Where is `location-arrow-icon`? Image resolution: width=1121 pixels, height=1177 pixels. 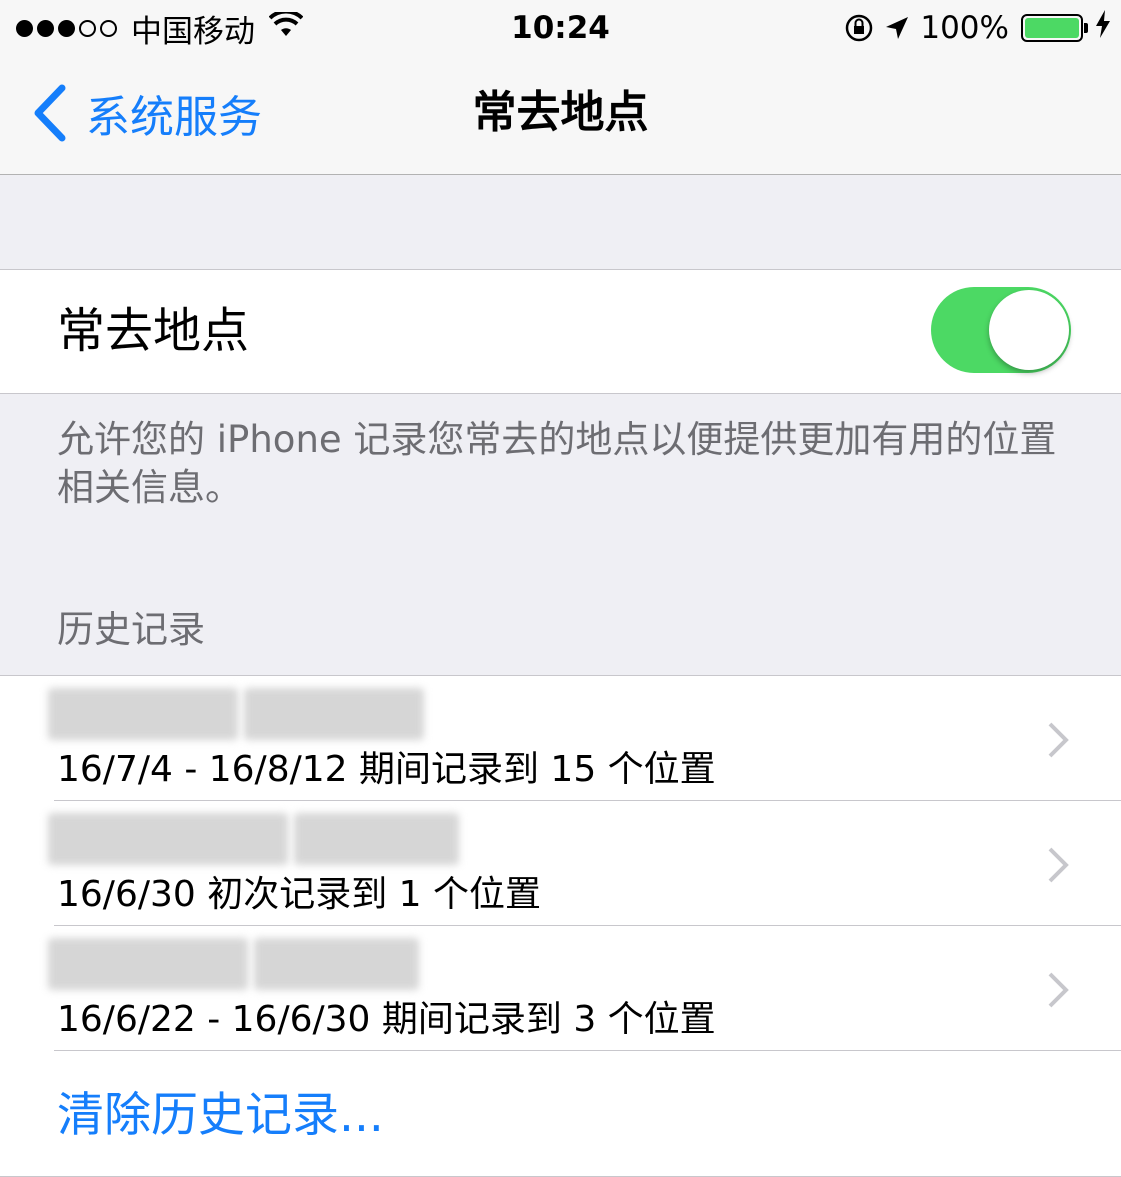 location-arrow-icon is located at coordinates (897, 28).